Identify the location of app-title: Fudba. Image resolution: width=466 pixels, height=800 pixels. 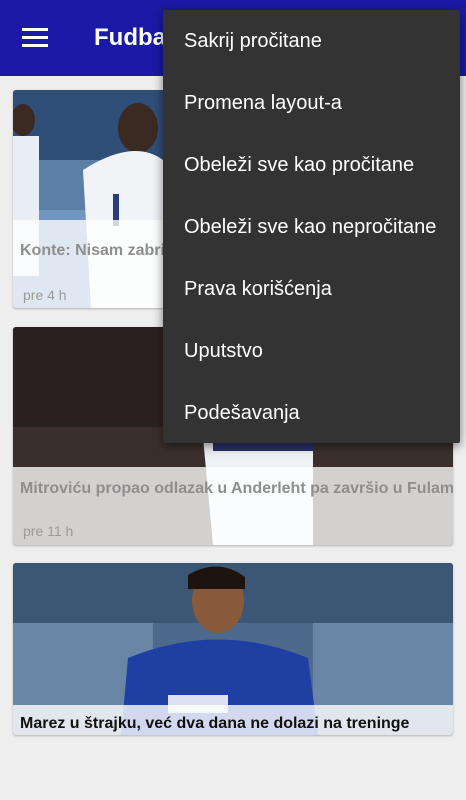
(130, 37).